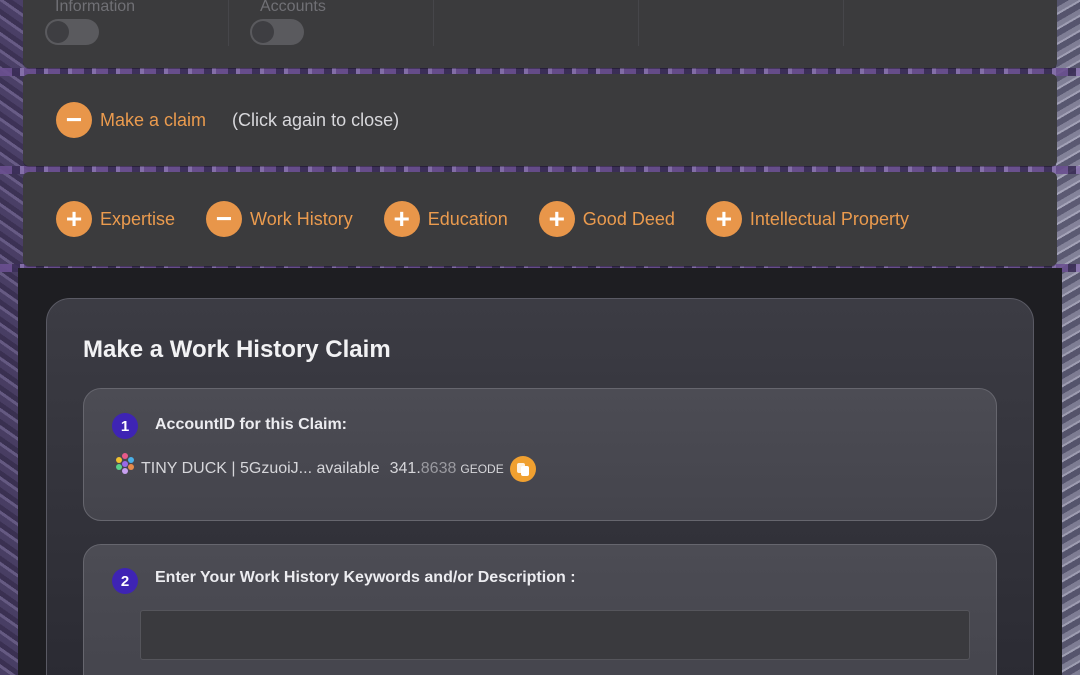  What do you see at coordinates (540, 120) in the screenshot?
I see `make-claim-panel: − Make a claim (Click again to close)` at bounding box center [540, 120].